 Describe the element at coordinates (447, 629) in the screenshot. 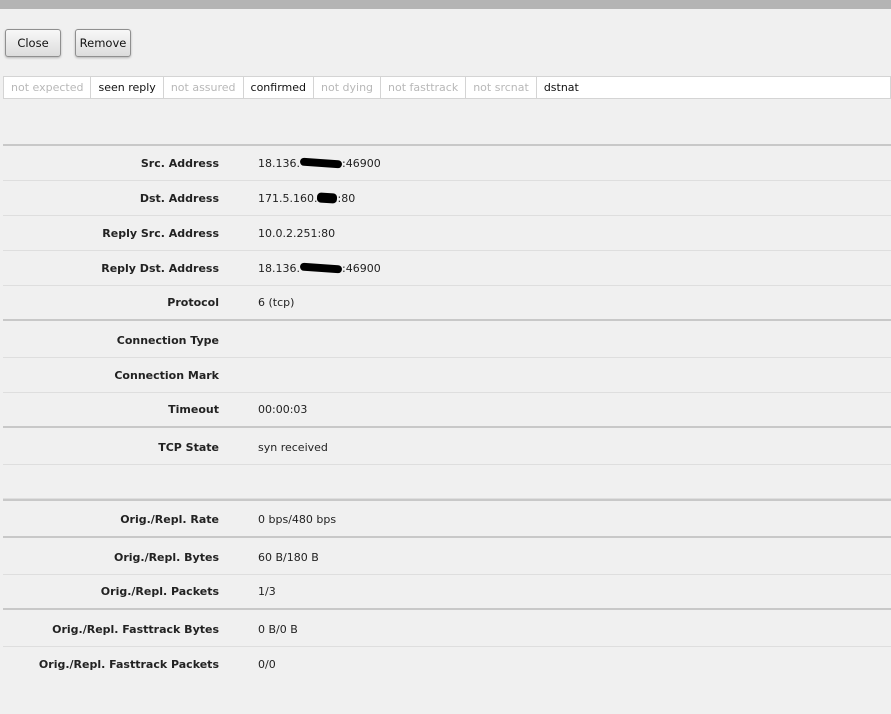

I see `row-fasttrack-bytes: Orig./Repl. Fasttrack Bytes 0 B/0 B` at that location.